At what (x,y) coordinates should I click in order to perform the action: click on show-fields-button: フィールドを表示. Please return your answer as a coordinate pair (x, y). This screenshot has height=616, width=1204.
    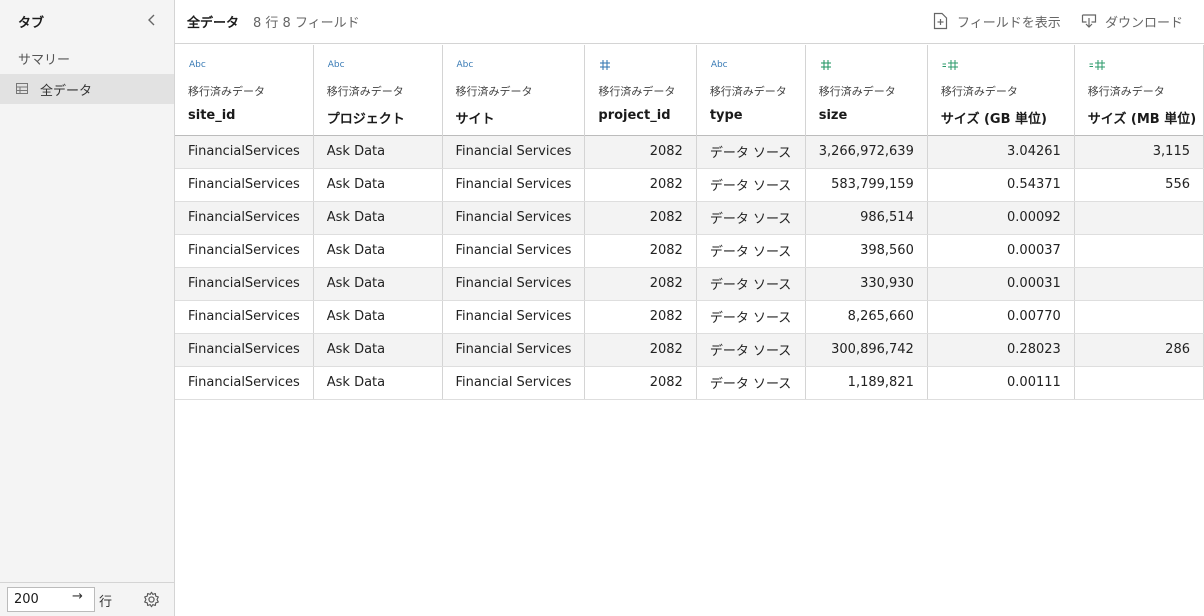
    Looking at the image, I should click on (997, 21).